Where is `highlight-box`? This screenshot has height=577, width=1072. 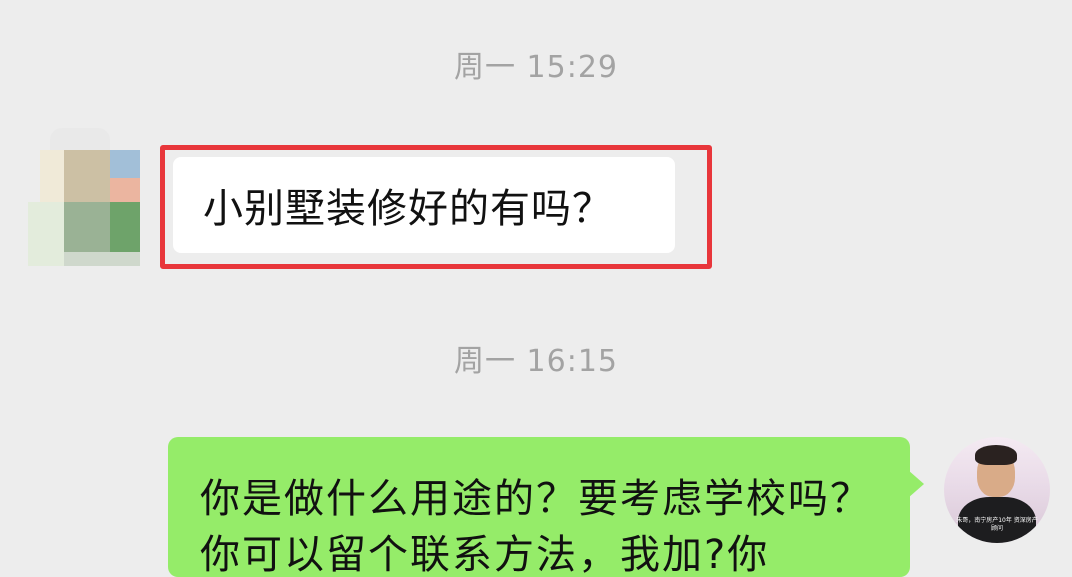 highlight-box is located at coordinates (436, 207).